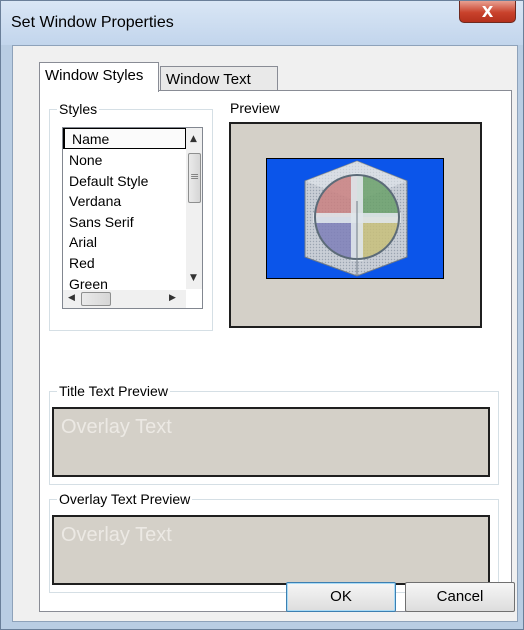 The width and height of the screenshot is (524, 630). I want to click on tab-window-text: Window Text, so click(219, 79).